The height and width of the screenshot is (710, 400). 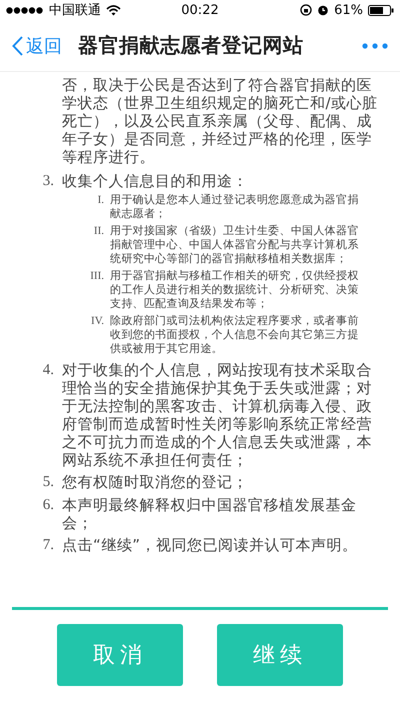 What do you see at coordinates (375, 45) in the screenshot?
I see `more-icon` at bounding box center [375, 45].